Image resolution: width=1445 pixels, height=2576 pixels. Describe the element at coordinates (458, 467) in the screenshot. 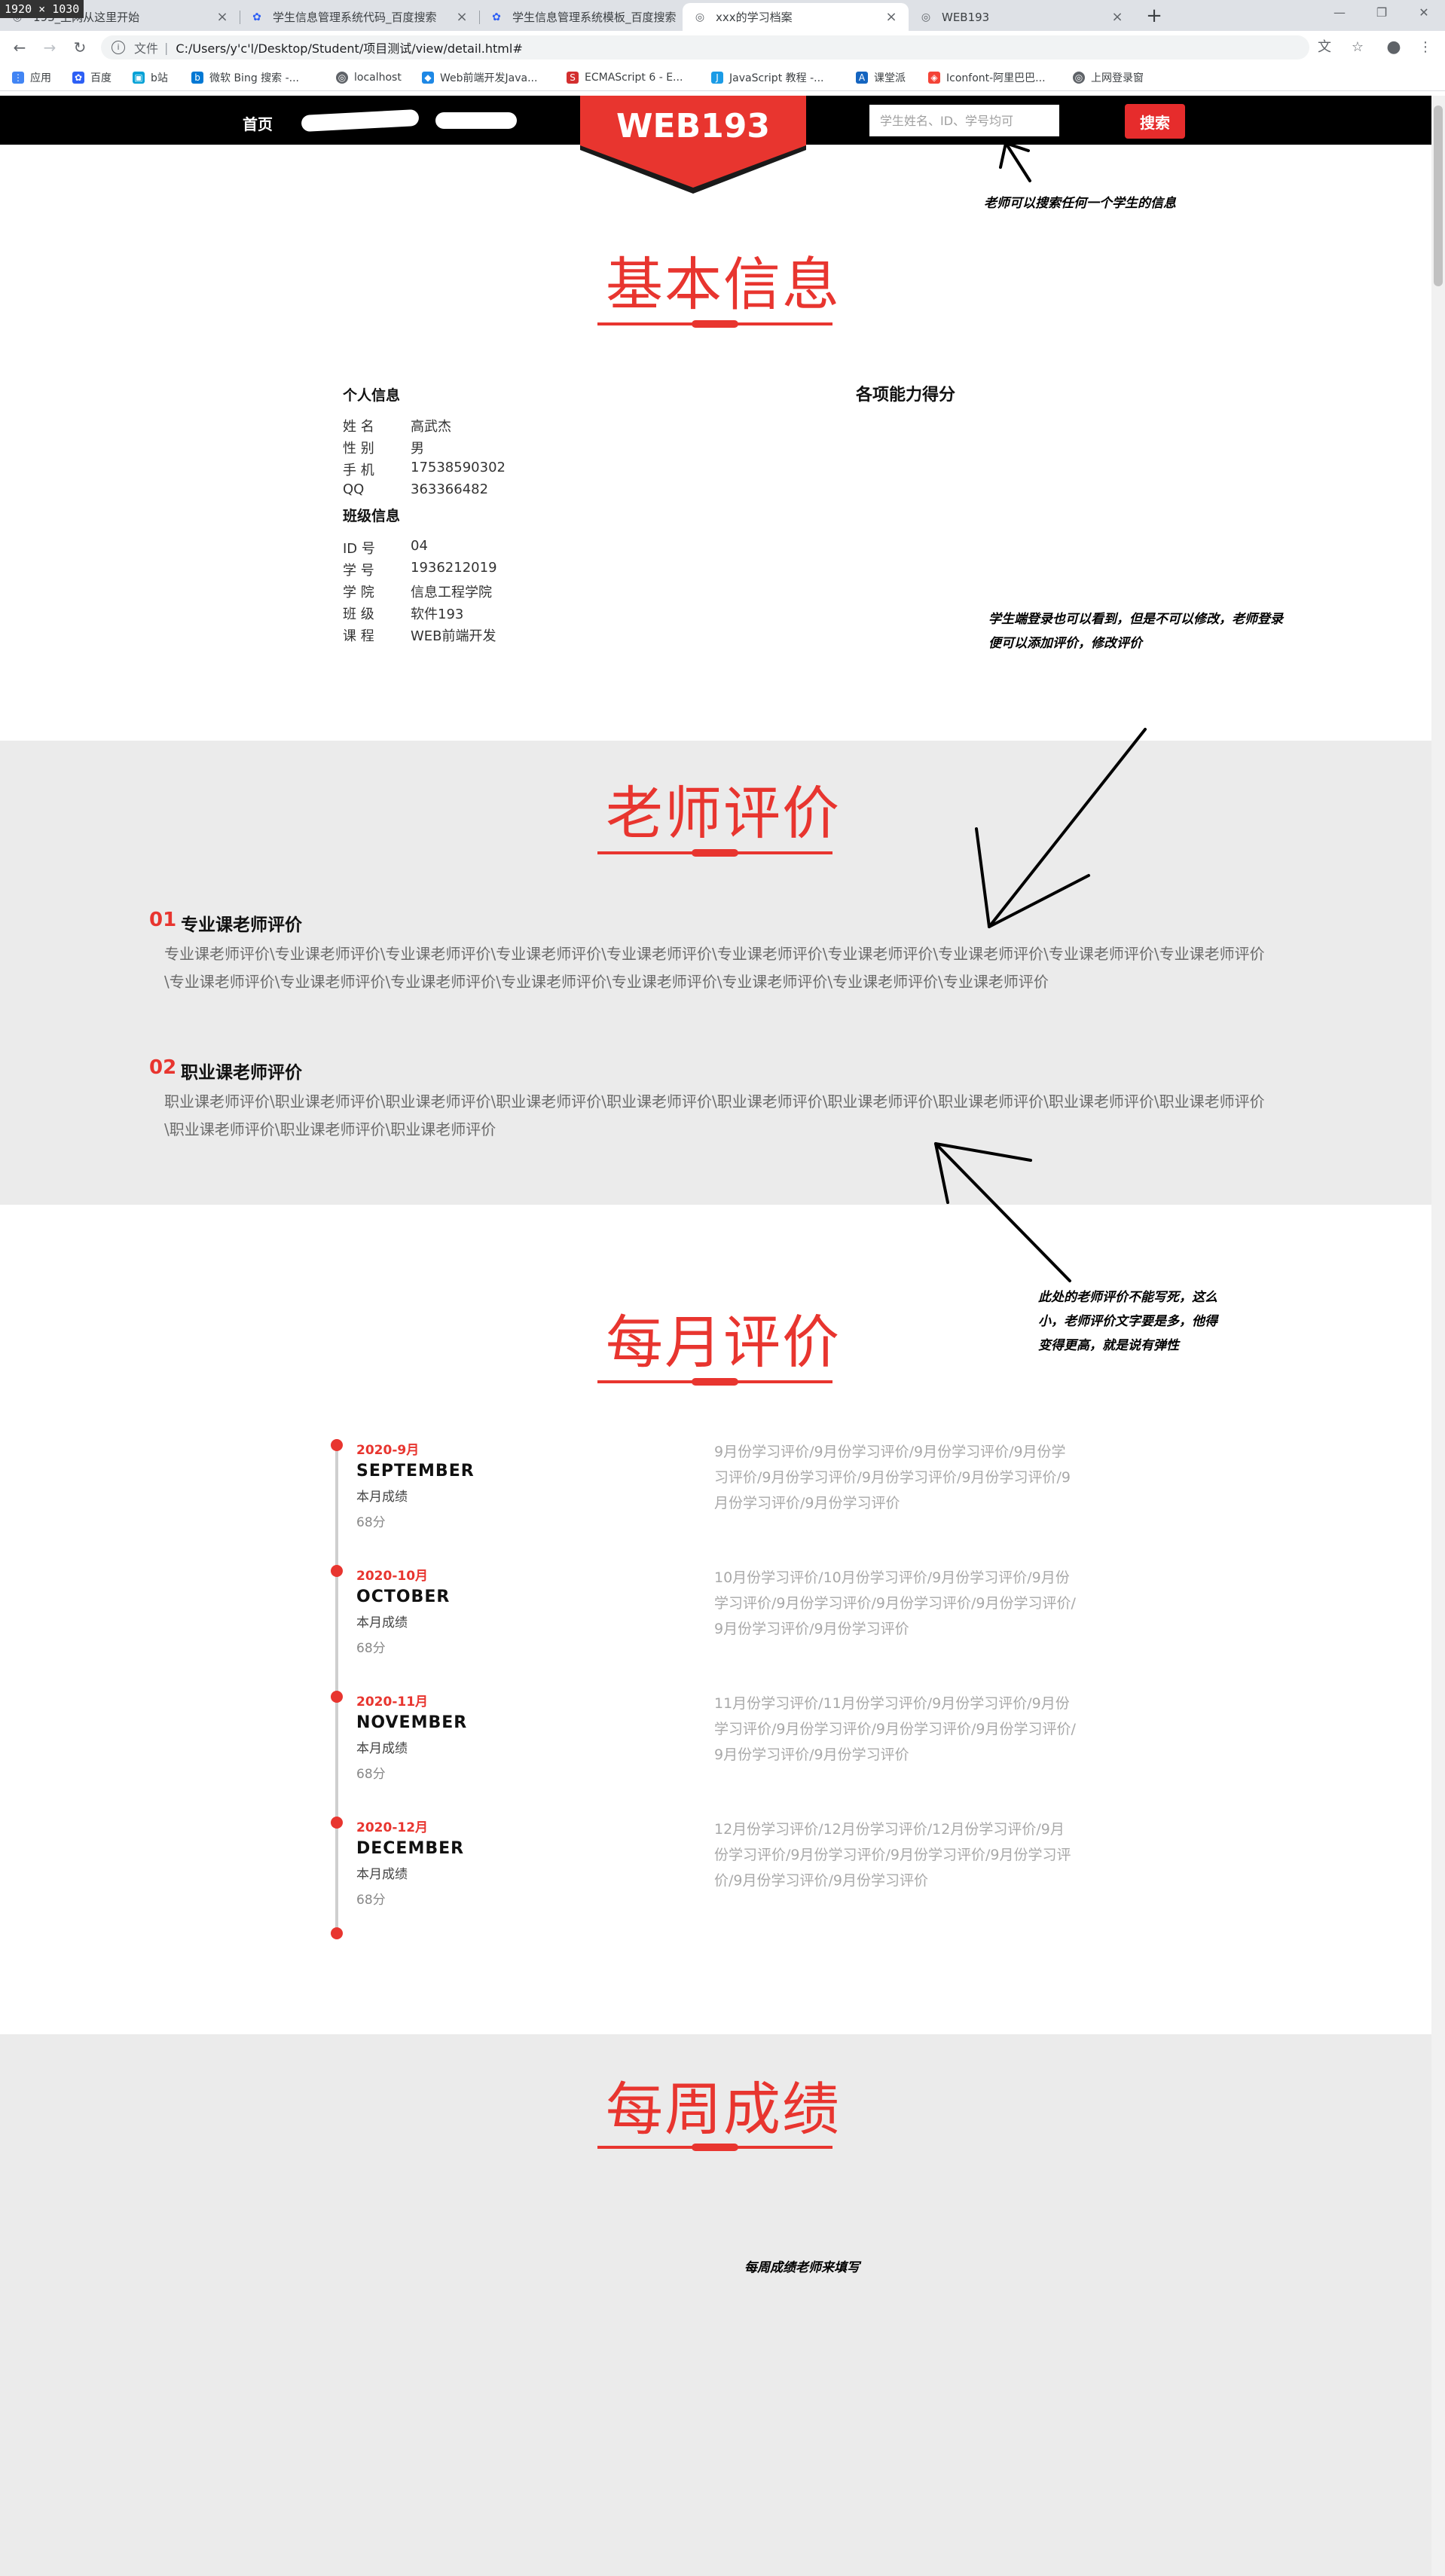

I see `info-value: 17538590302` at that location.